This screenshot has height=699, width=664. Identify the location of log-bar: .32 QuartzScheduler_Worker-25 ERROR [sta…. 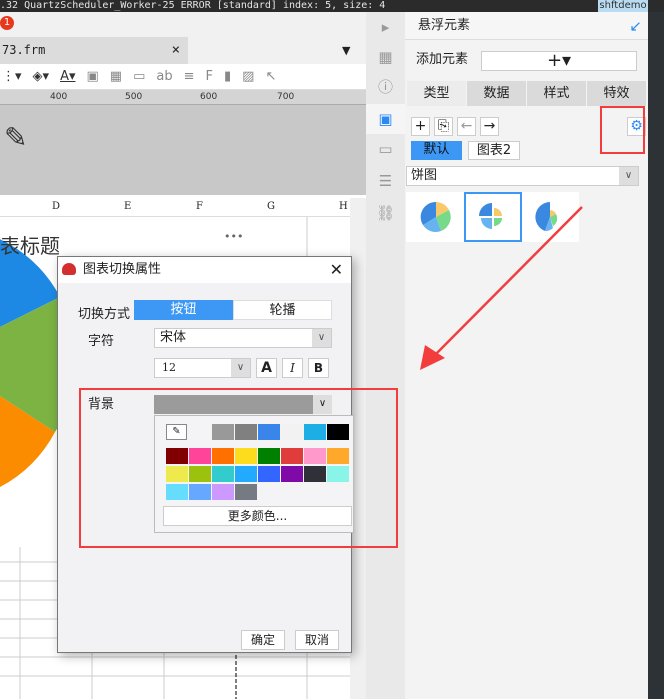
(332, 6).